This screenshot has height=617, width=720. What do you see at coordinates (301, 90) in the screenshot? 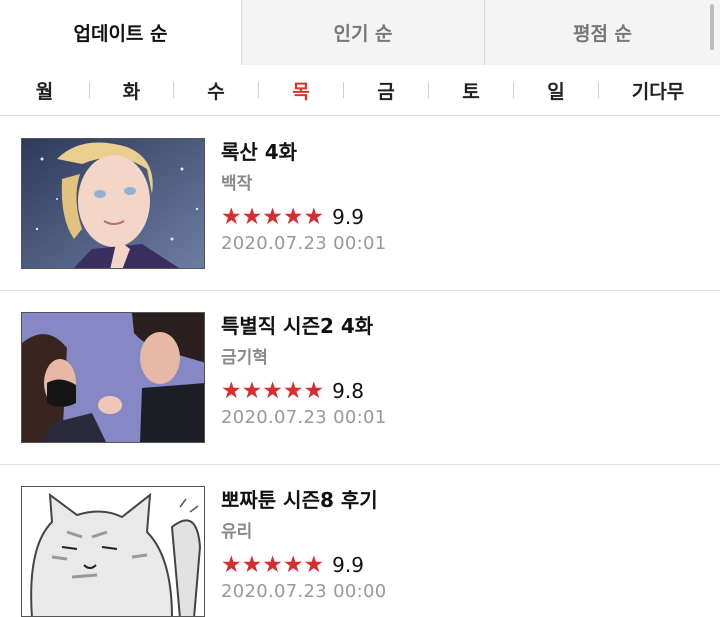
I see `day-tab-thu: 목` at bounding box center [301, 90].